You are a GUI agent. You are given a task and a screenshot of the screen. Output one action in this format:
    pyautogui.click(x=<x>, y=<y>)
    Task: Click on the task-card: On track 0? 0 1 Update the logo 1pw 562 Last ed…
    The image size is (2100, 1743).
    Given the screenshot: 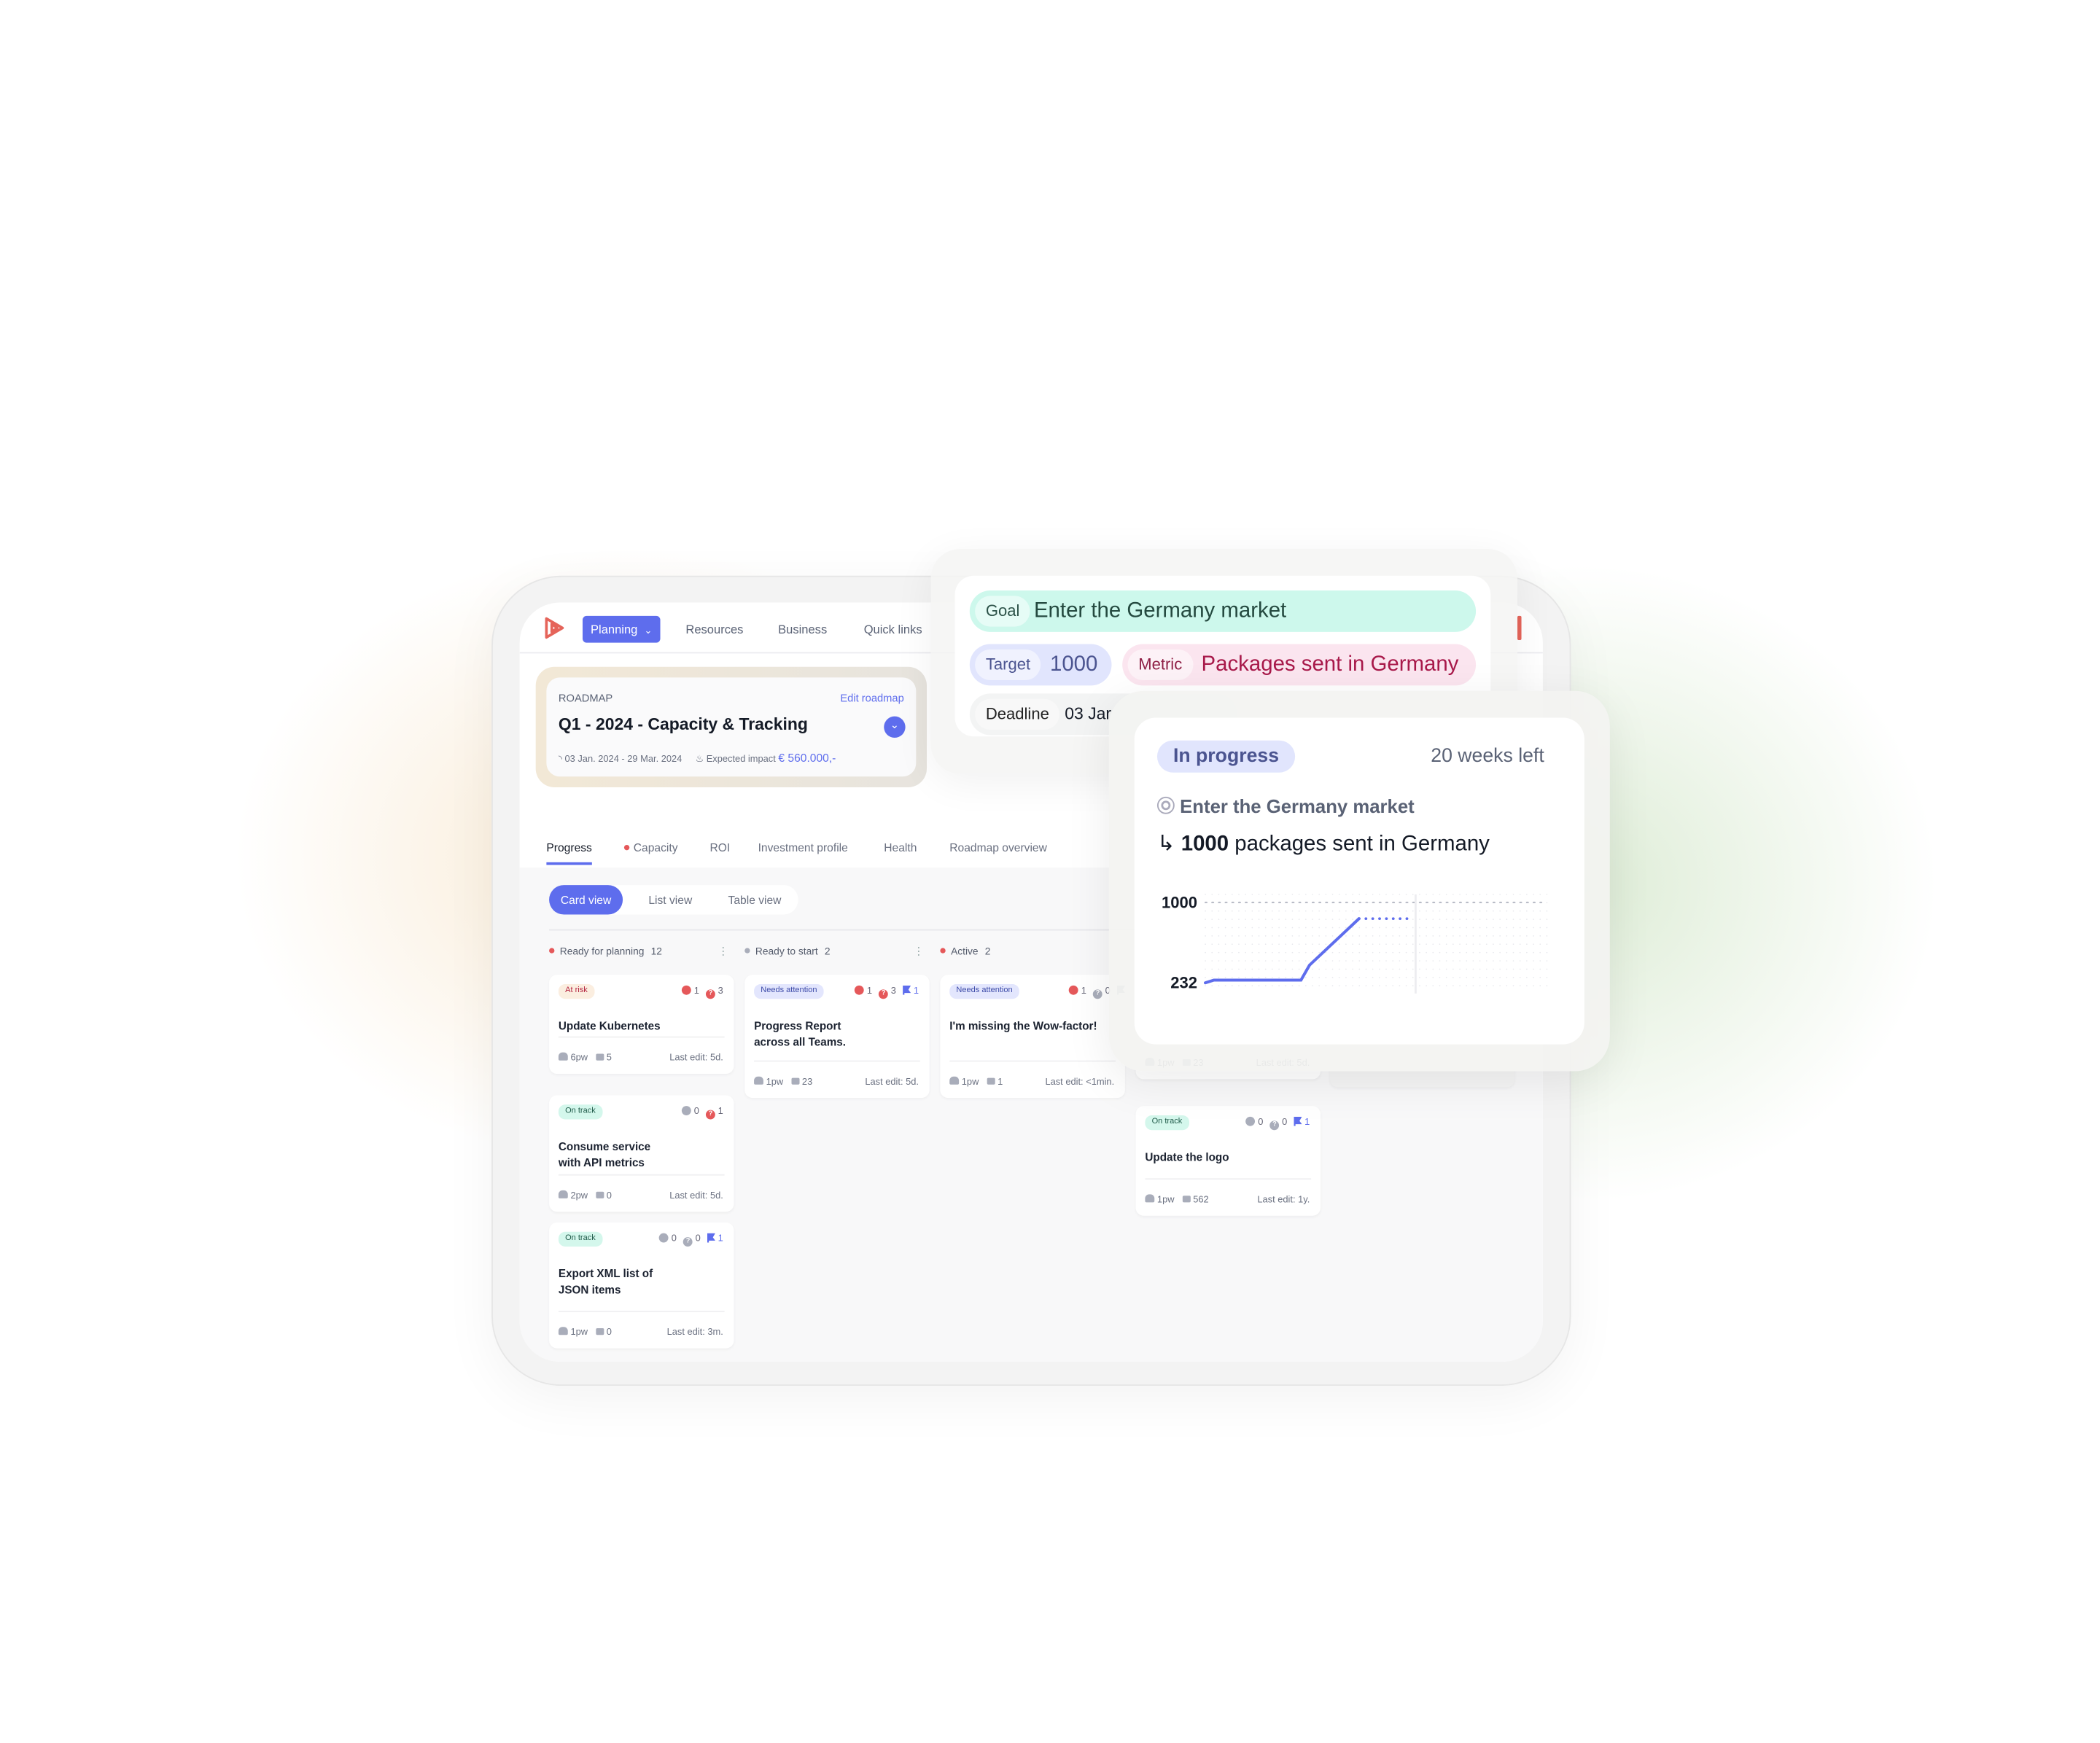 What is the action you would take?
    pyautogui.click(x=1228, y=1161)
    